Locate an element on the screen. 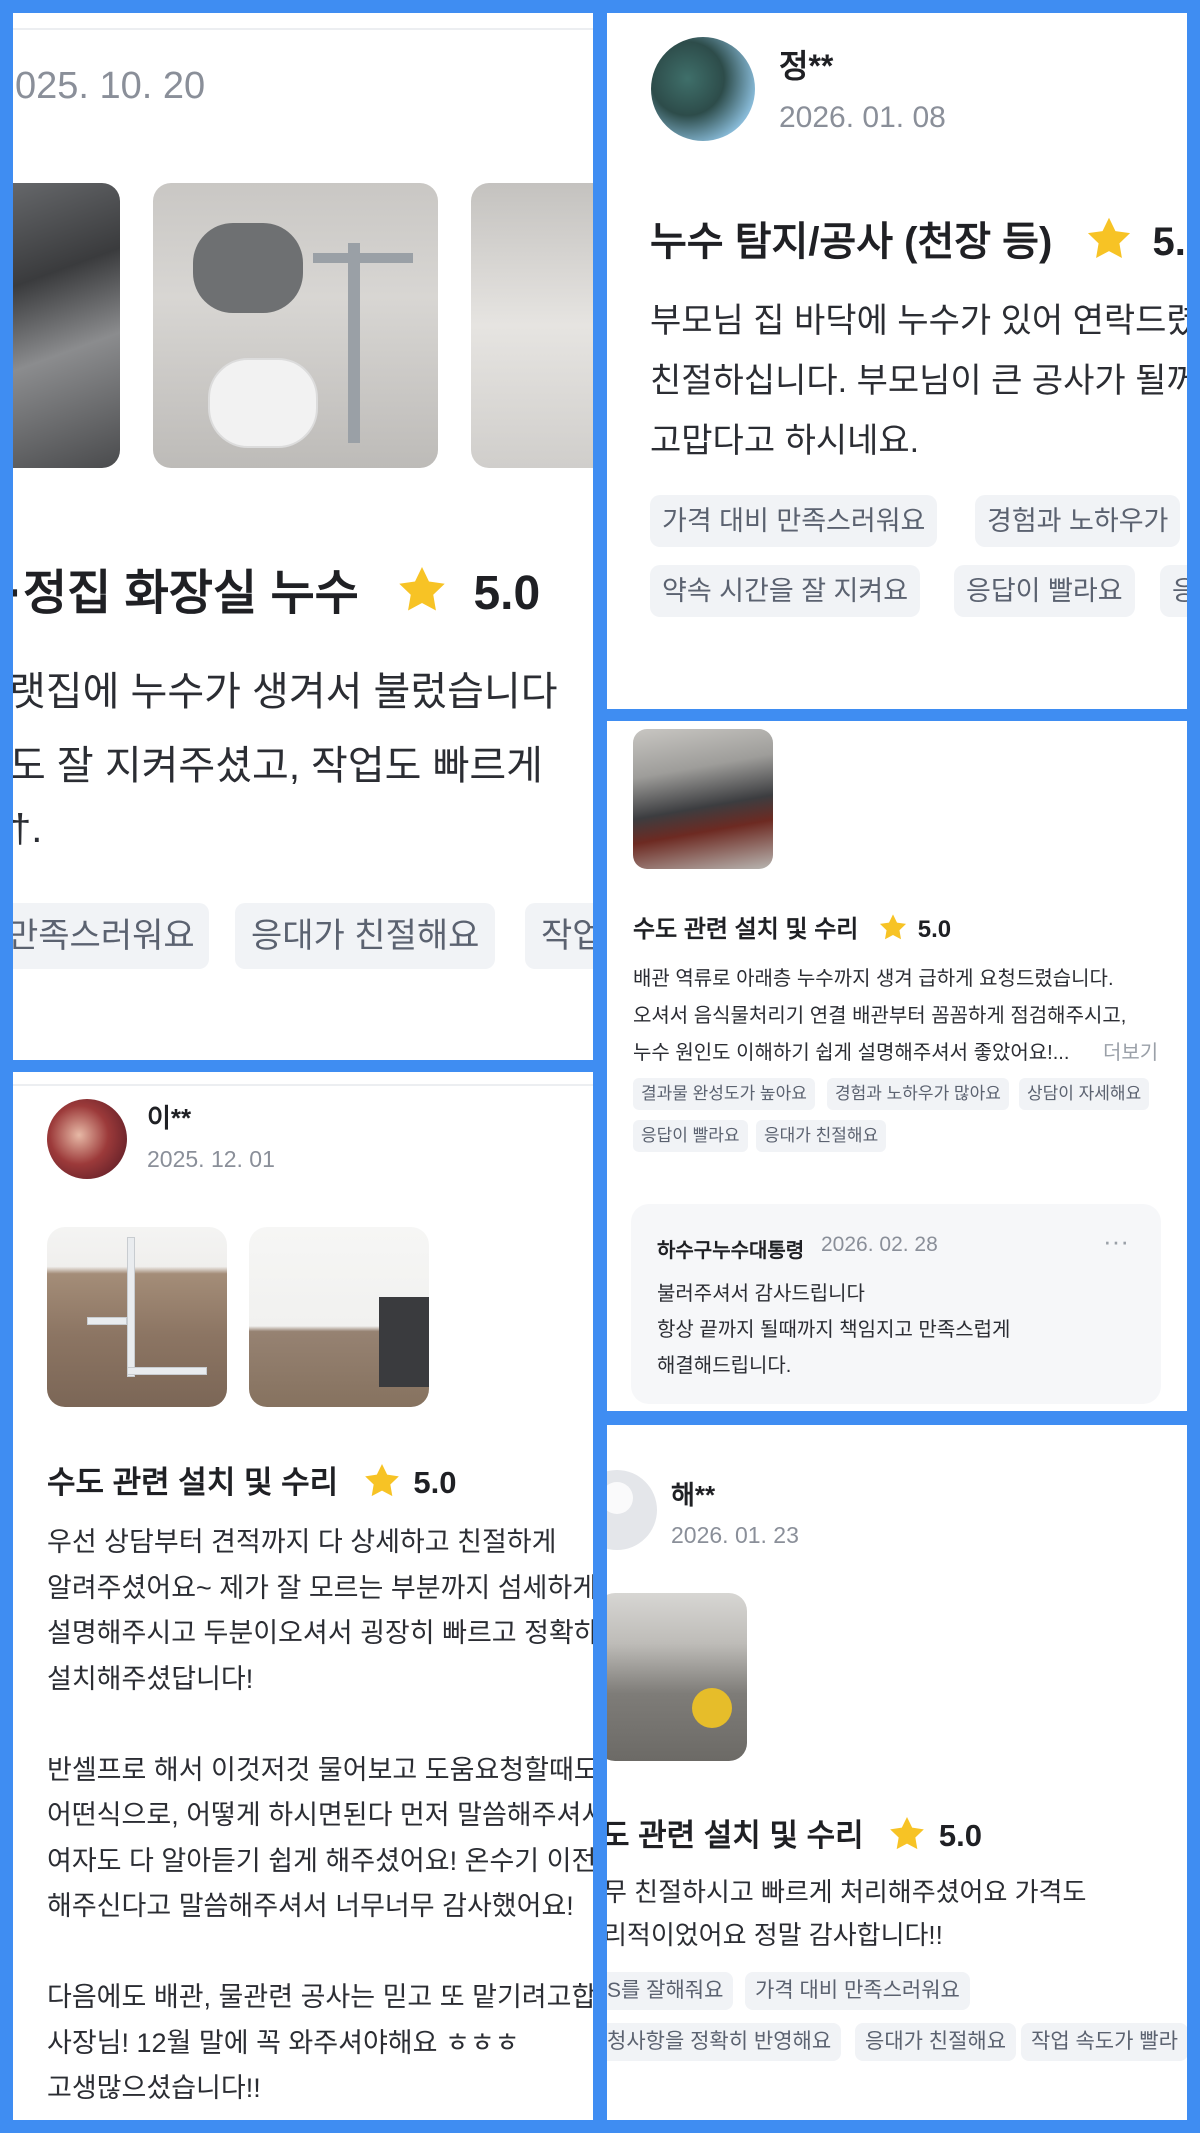 The width and height of the screenshot is (1200, 2133). review-title: ·정집 화장실 누수 5.0 is located at coordinates (276, 588).